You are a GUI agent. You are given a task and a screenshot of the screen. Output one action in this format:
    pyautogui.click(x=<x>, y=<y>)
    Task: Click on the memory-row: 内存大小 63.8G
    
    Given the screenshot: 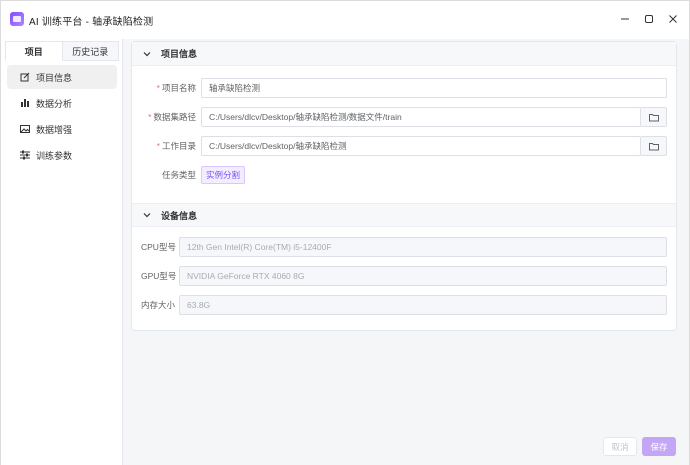 What is the action you would take?
    pyautogui.click(x=404, y=305)
    